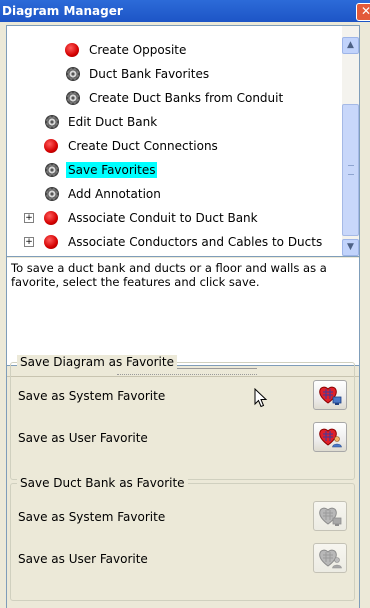 This screenshot has width=370, height=608. I want to click on tree-item-edit-duct-bank: Edit Duct Bank, so click(101, 122).